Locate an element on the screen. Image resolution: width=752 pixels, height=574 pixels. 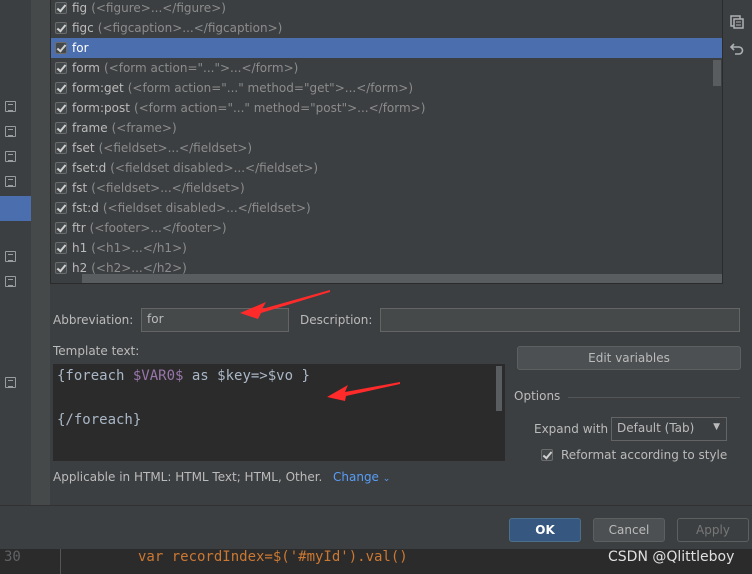
template-row: ftr (<footer>...</footer>) is located at coordinates (386, 228).